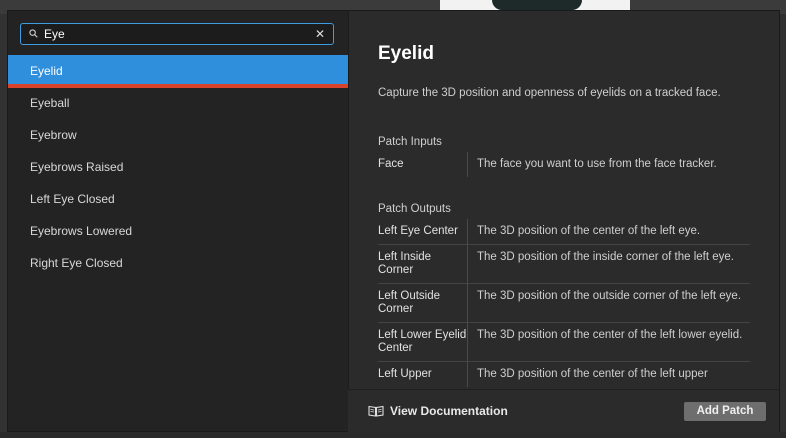  I want to click on background-bottom, so click(393, 435).